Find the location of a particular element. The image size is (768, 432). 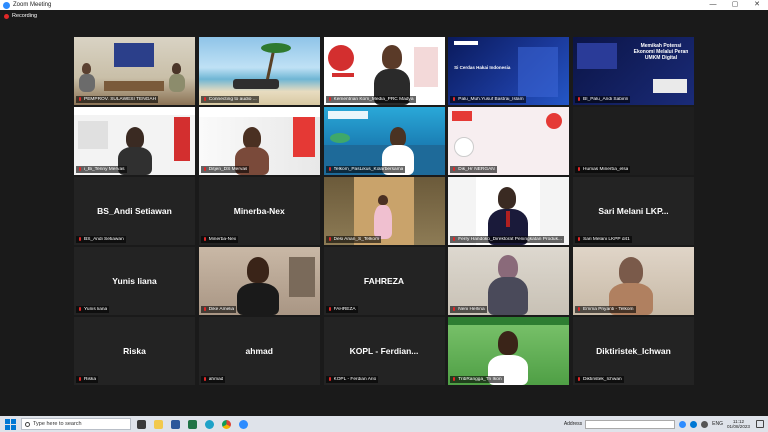

participant-name-label: KOPL - Ferdian Ario is located at coordinates (352, 379).